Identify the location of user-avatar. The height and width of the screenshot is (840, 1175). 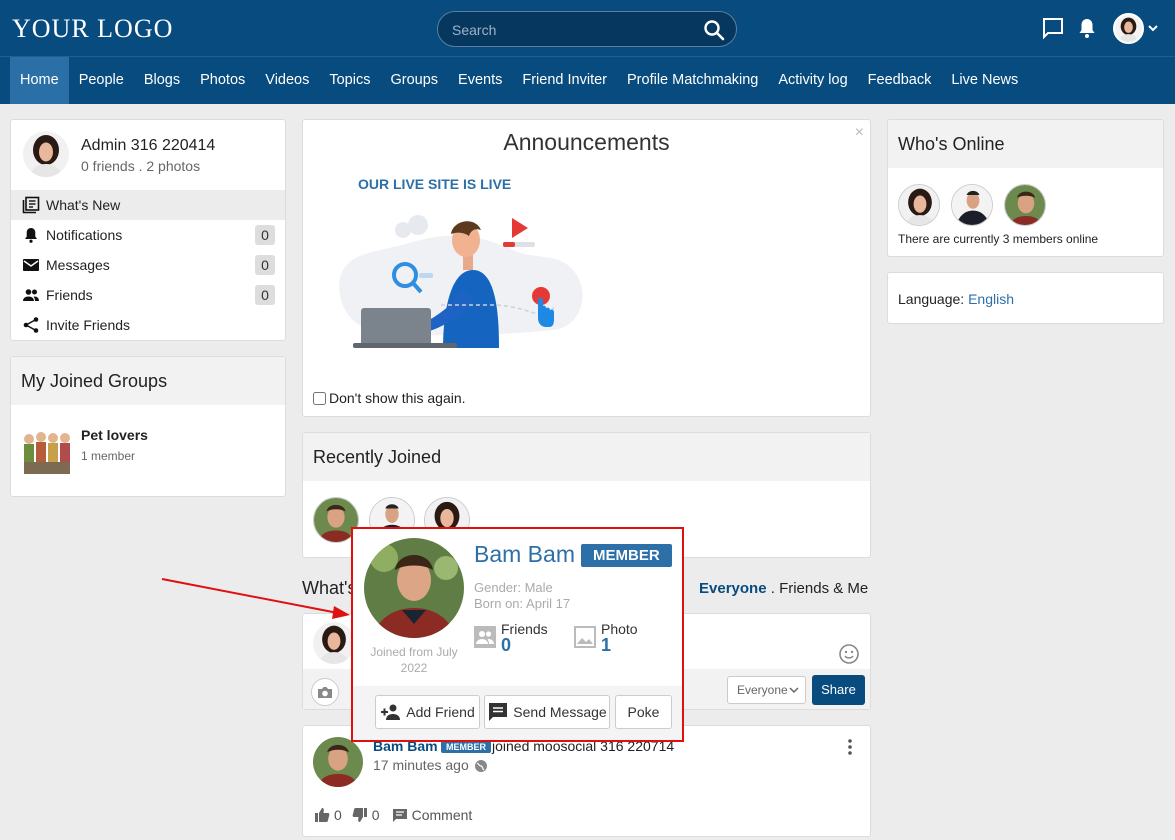
(1128, 28).